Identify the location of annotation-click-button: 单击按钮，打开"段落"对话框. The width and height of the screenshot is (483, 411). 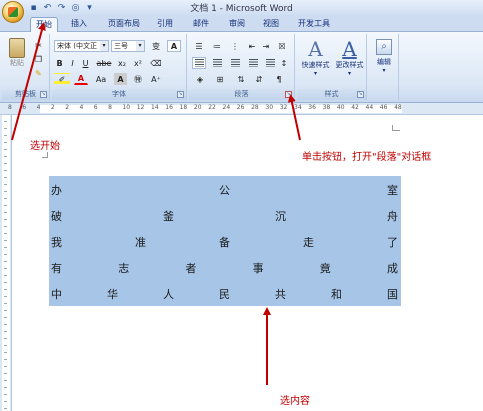
(367, 157).